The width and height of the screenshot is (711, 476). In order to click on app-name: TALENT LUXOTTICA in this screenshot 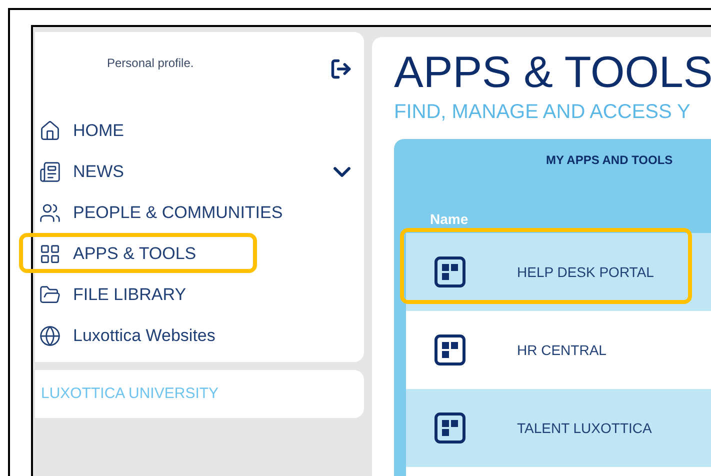, I will do `click(584, 428)`.